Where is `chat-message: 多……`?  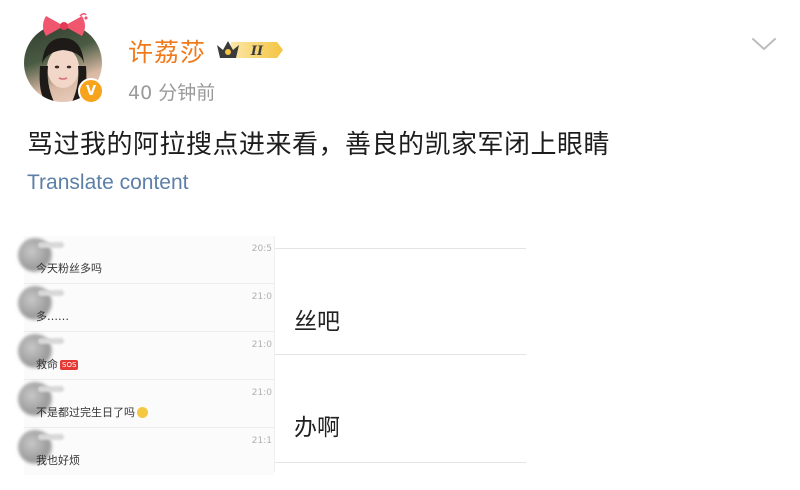
chat-message: 多…… is located at coordinates (52, 316).